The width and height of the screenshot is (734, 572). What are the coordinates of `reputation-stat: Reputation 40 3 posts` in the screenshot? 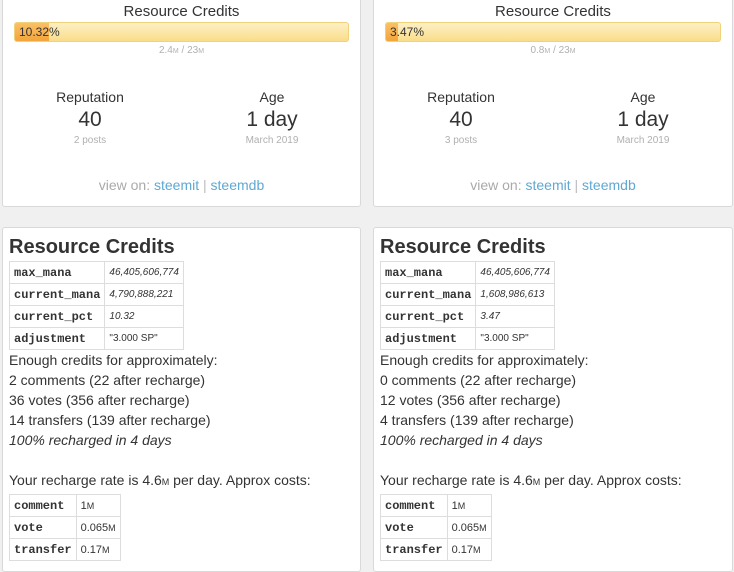 It's located at (461, 118).